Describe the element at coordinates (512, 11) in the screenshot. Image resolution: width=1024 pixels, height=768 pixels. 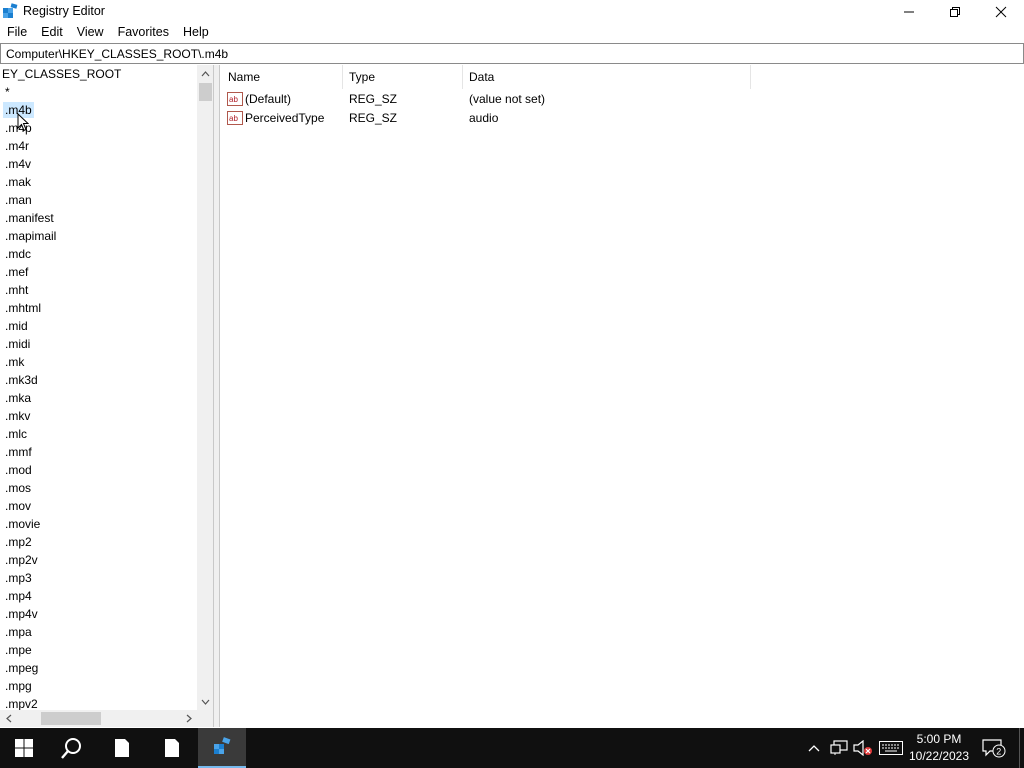
I see `title-bar: Registry Editor` at that location.